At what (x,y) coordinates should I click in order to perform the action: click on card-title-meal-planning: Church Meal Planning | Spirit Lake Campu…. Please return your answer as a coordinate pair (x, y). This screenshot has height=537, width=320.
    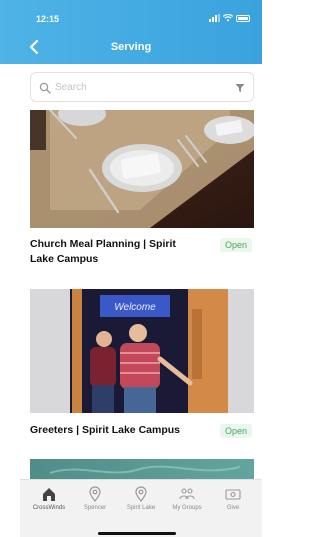
    Looking at the image, I should click on (115, 252).